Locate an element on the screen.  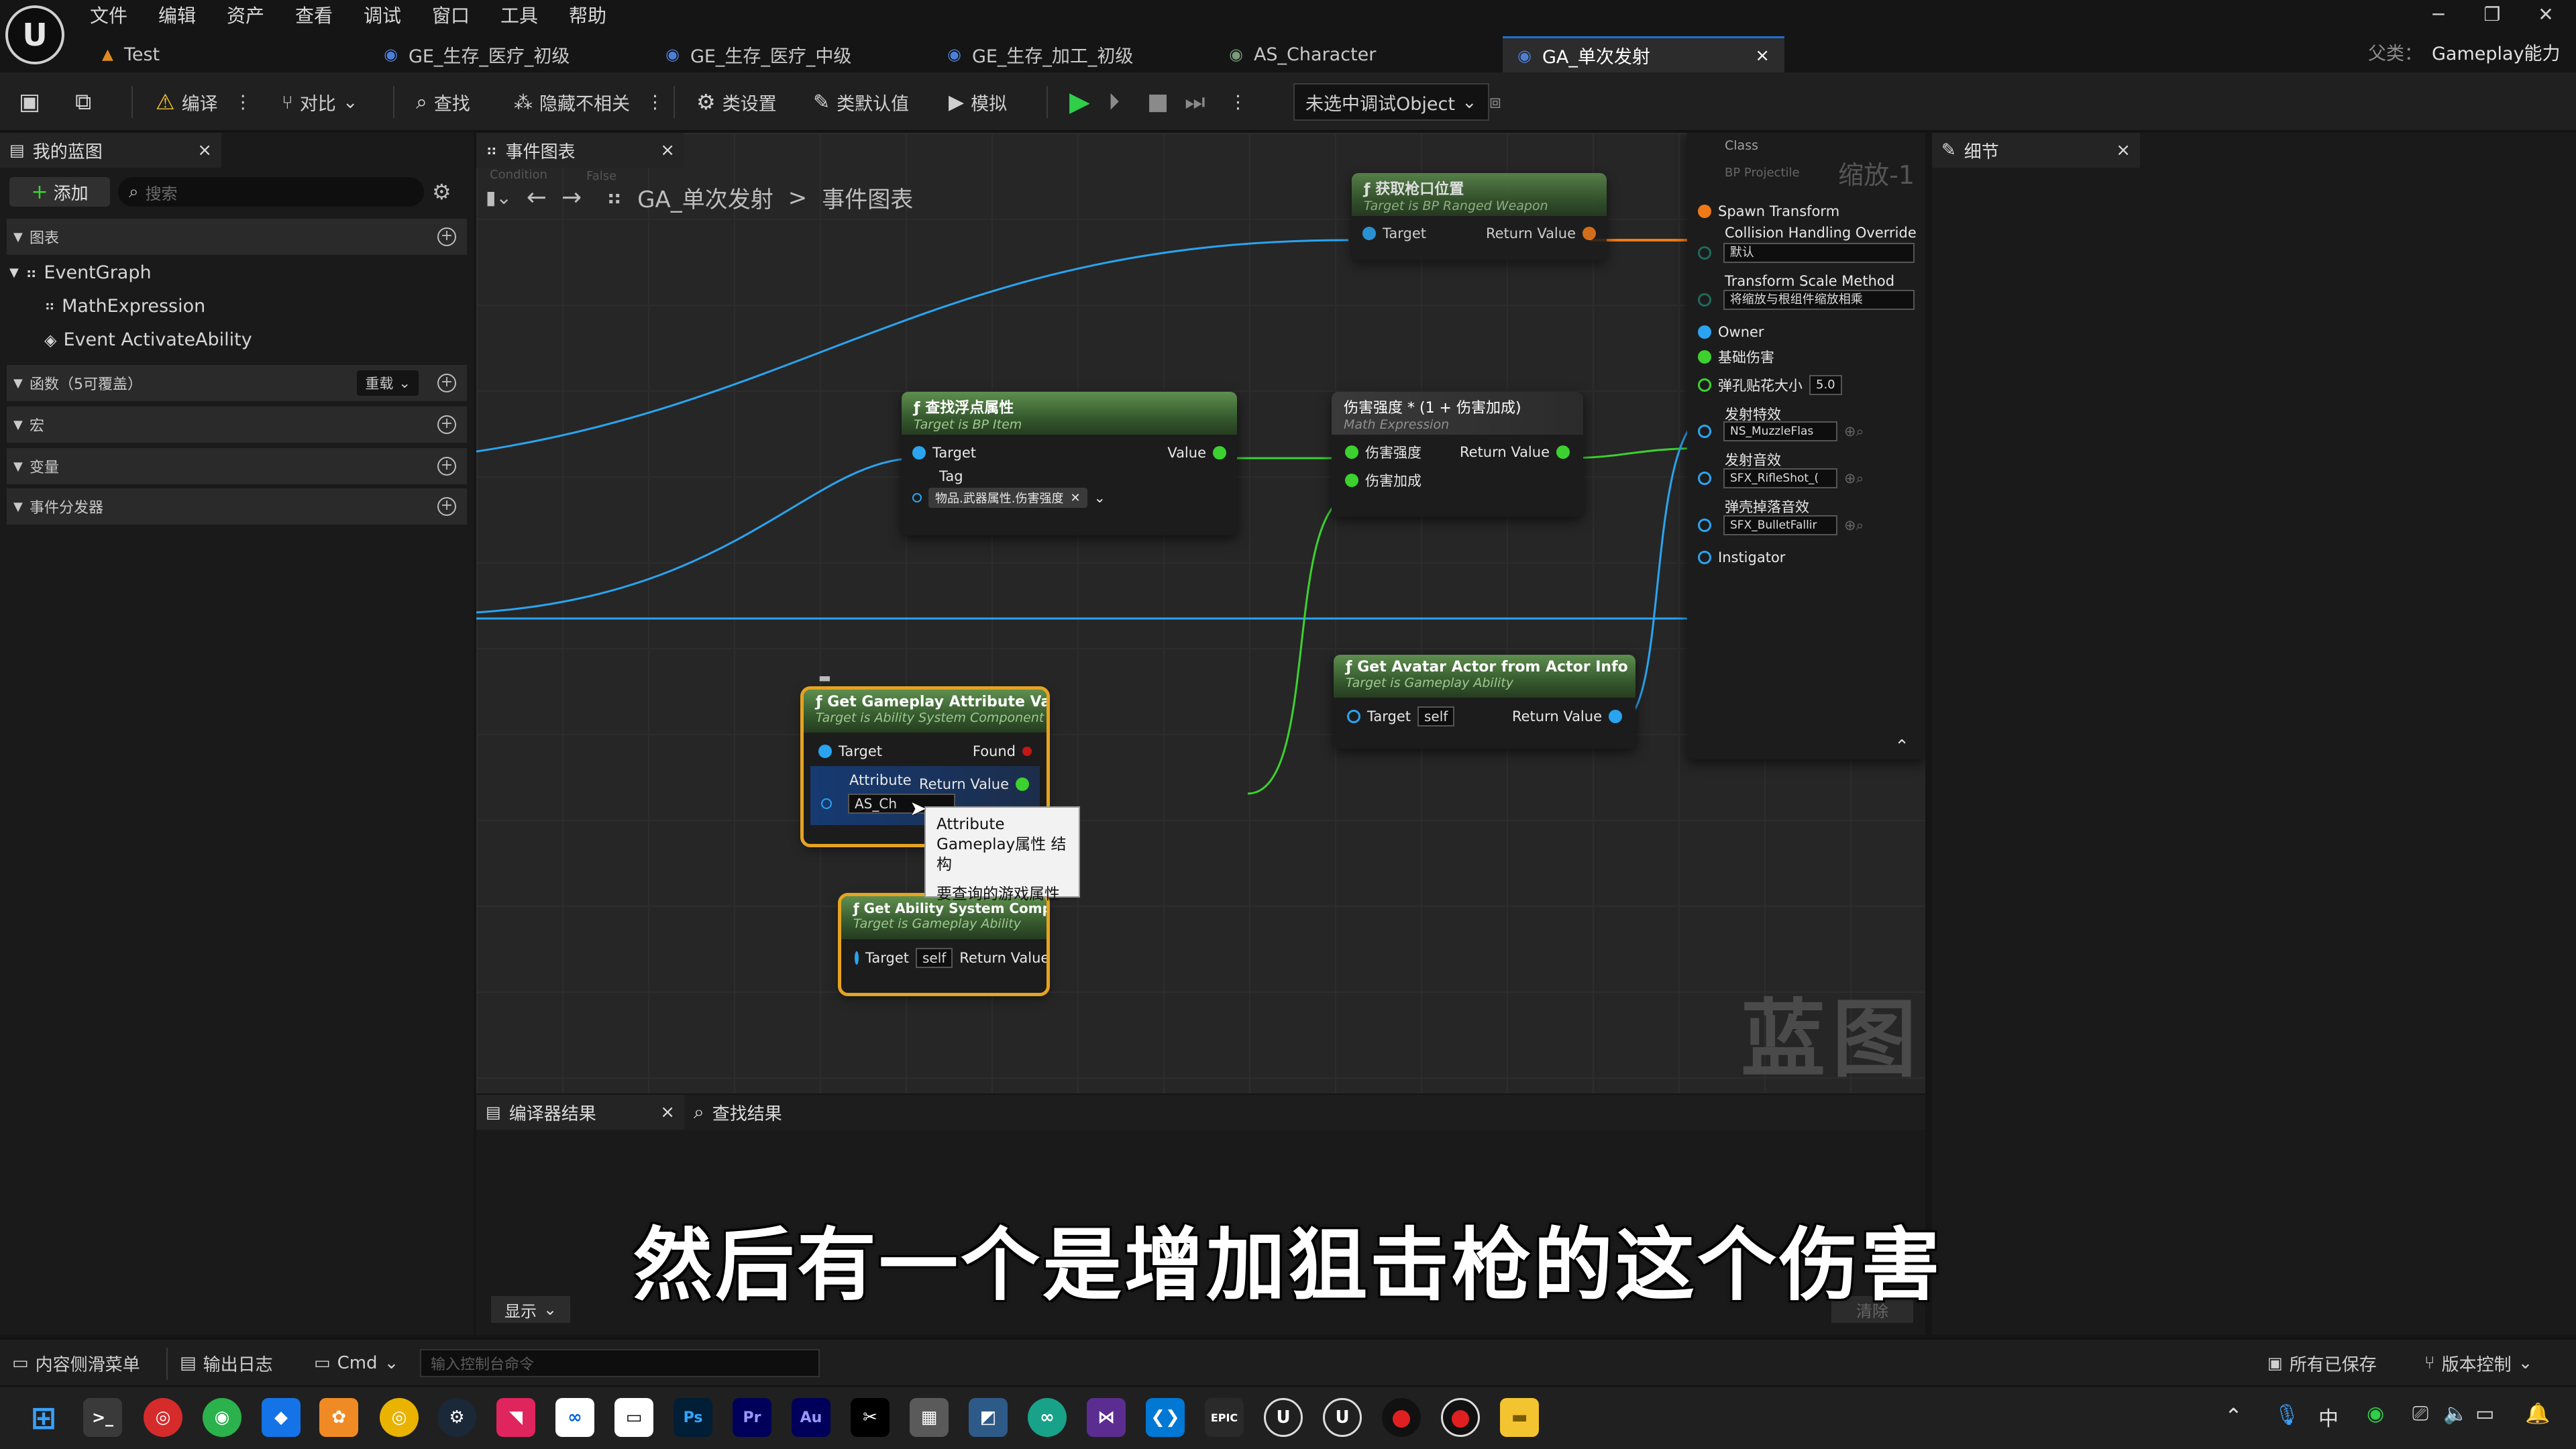
add-button: + 添加 is located at coordinates (59, 192).